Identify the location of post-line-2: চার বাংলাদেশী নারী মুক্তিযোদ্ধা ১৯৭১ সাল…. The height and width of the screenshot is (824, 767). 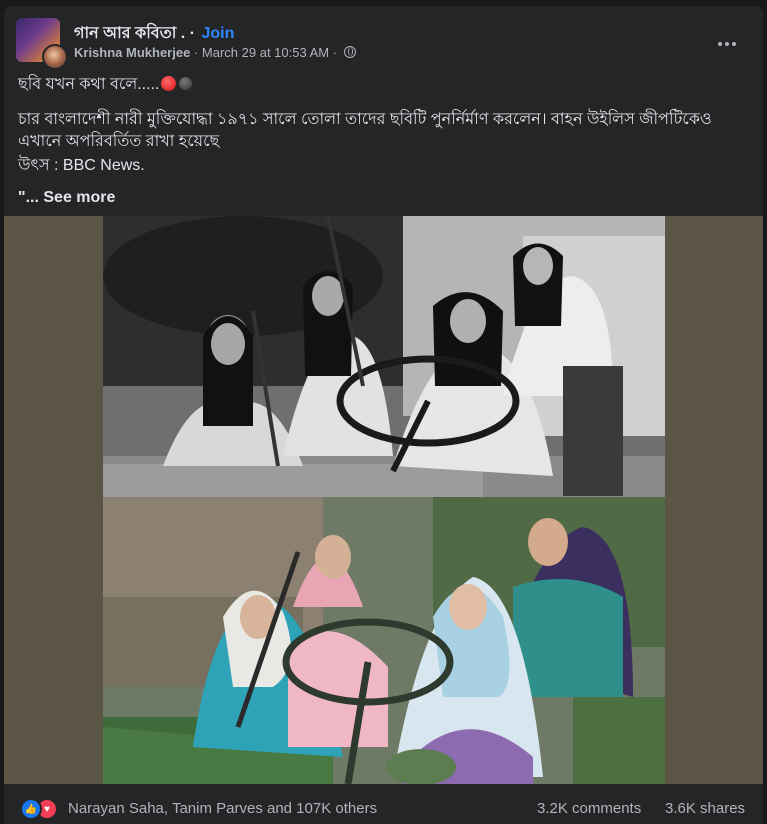
(365, 130).